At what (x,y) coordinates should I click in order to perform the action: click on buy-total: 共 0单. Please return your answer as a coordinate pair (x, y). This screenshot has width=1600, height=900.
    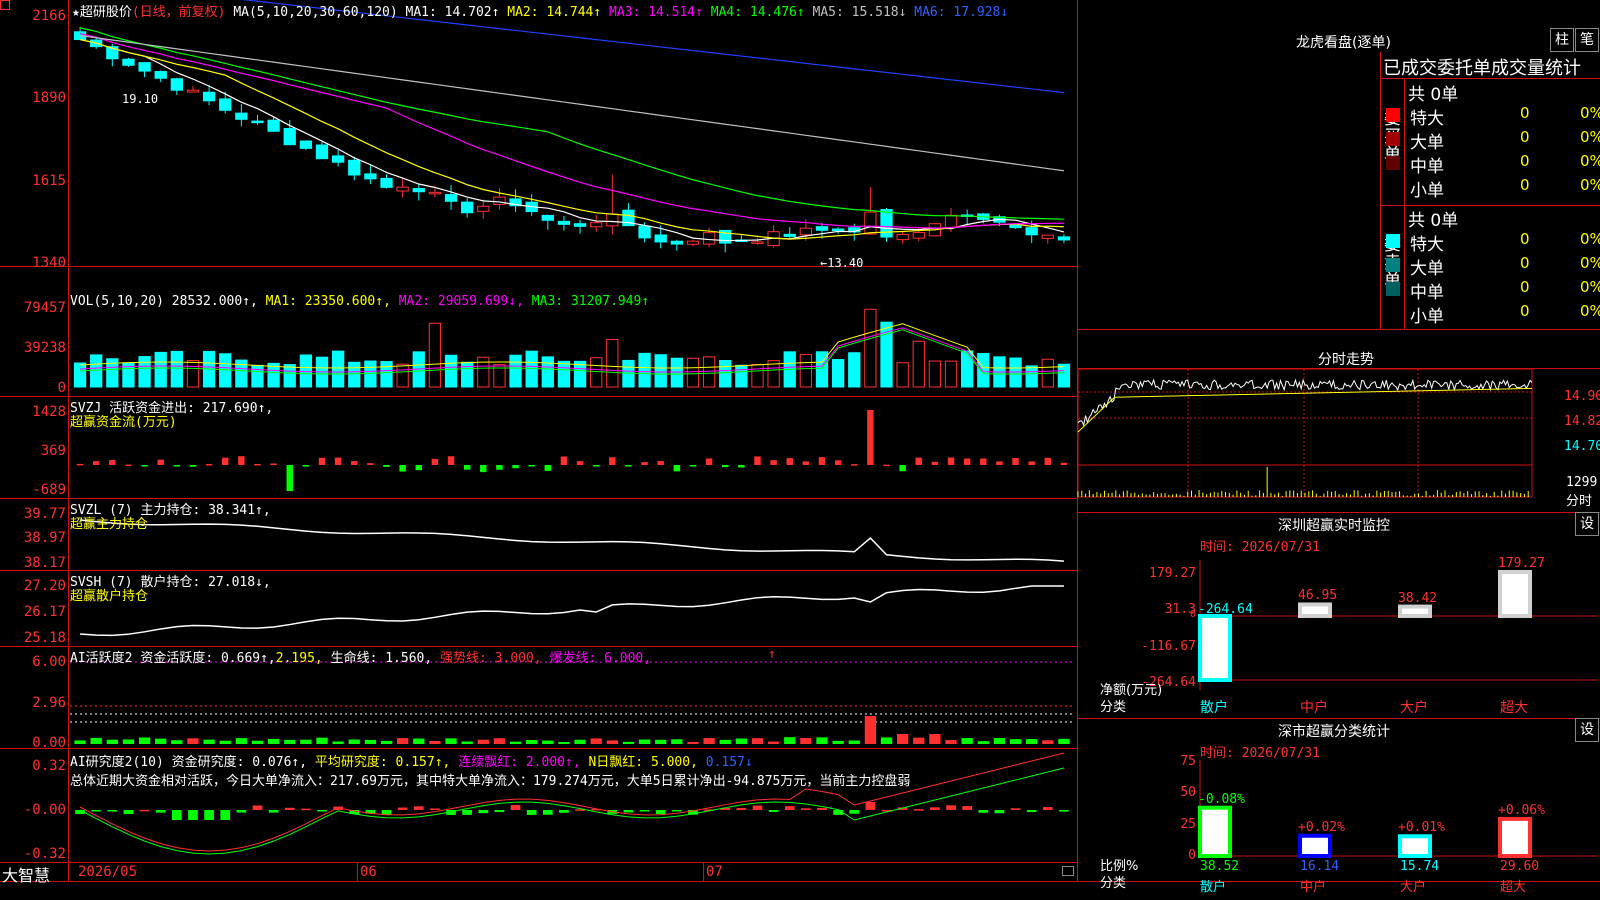
    Looking at the image, I should click on (1433, 95).